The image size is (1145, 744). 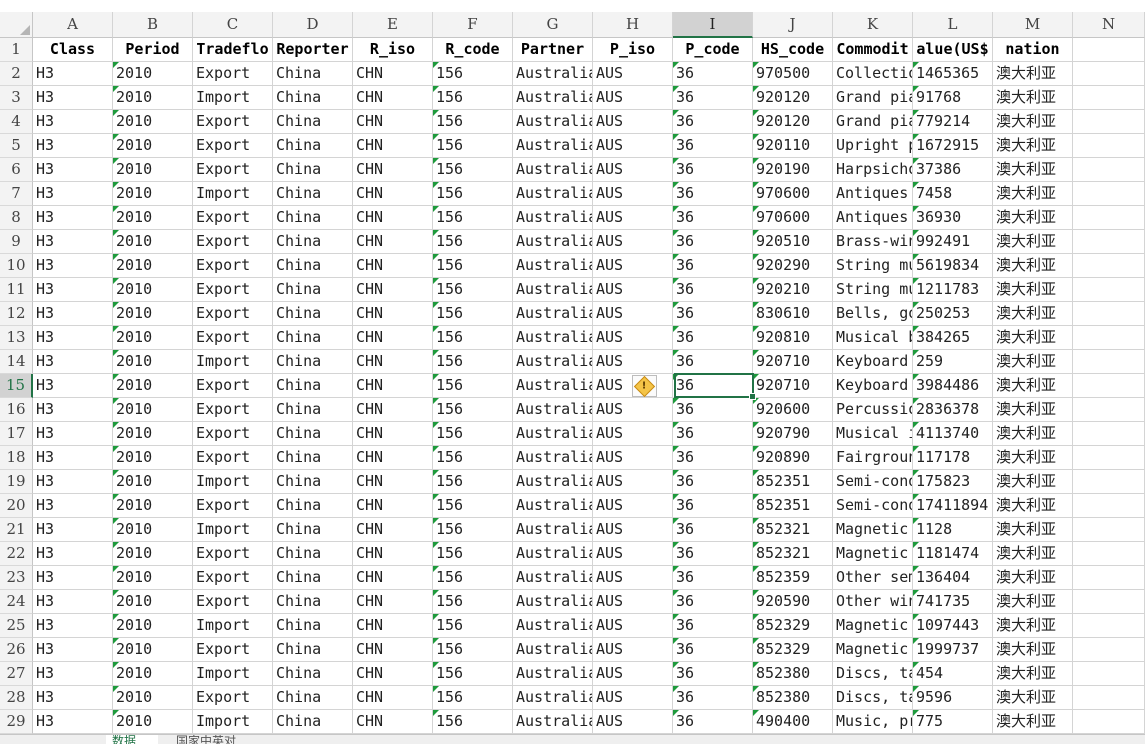 I want to click on cell-n8, so click(x=1109, y=218).